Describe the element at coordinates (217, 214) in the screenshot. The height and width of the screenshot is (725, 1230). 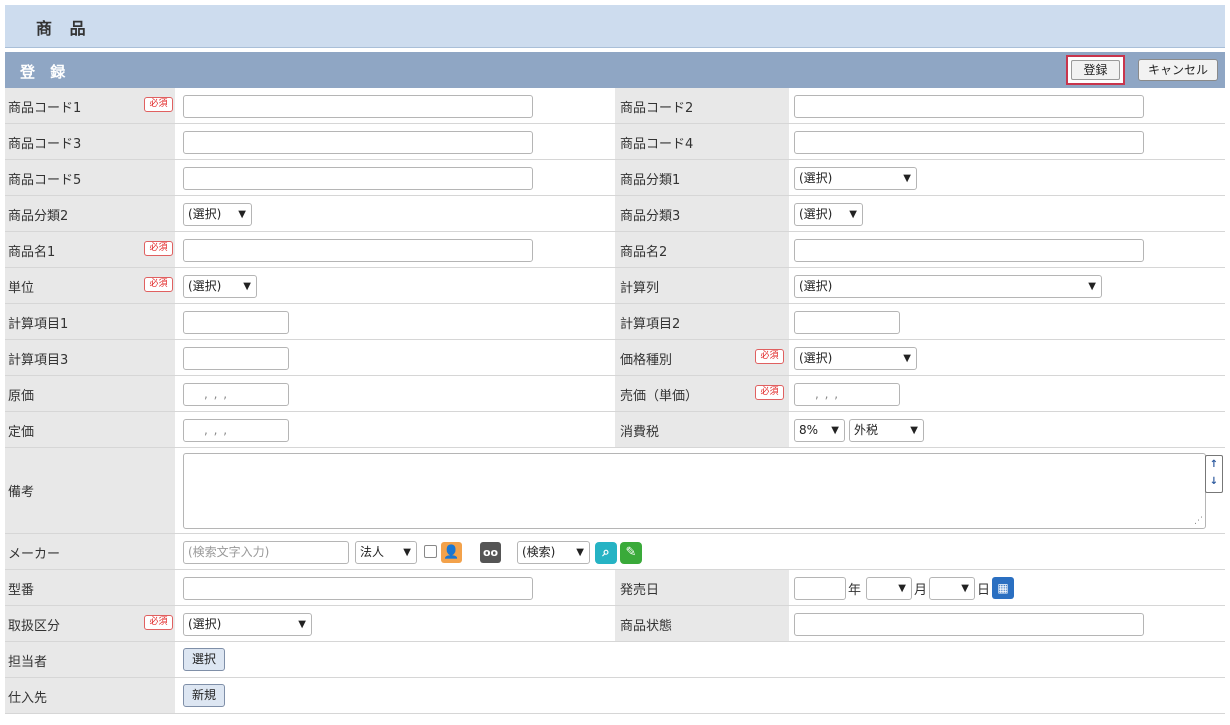
I see `category2-select: (選択) ▼` at that location.